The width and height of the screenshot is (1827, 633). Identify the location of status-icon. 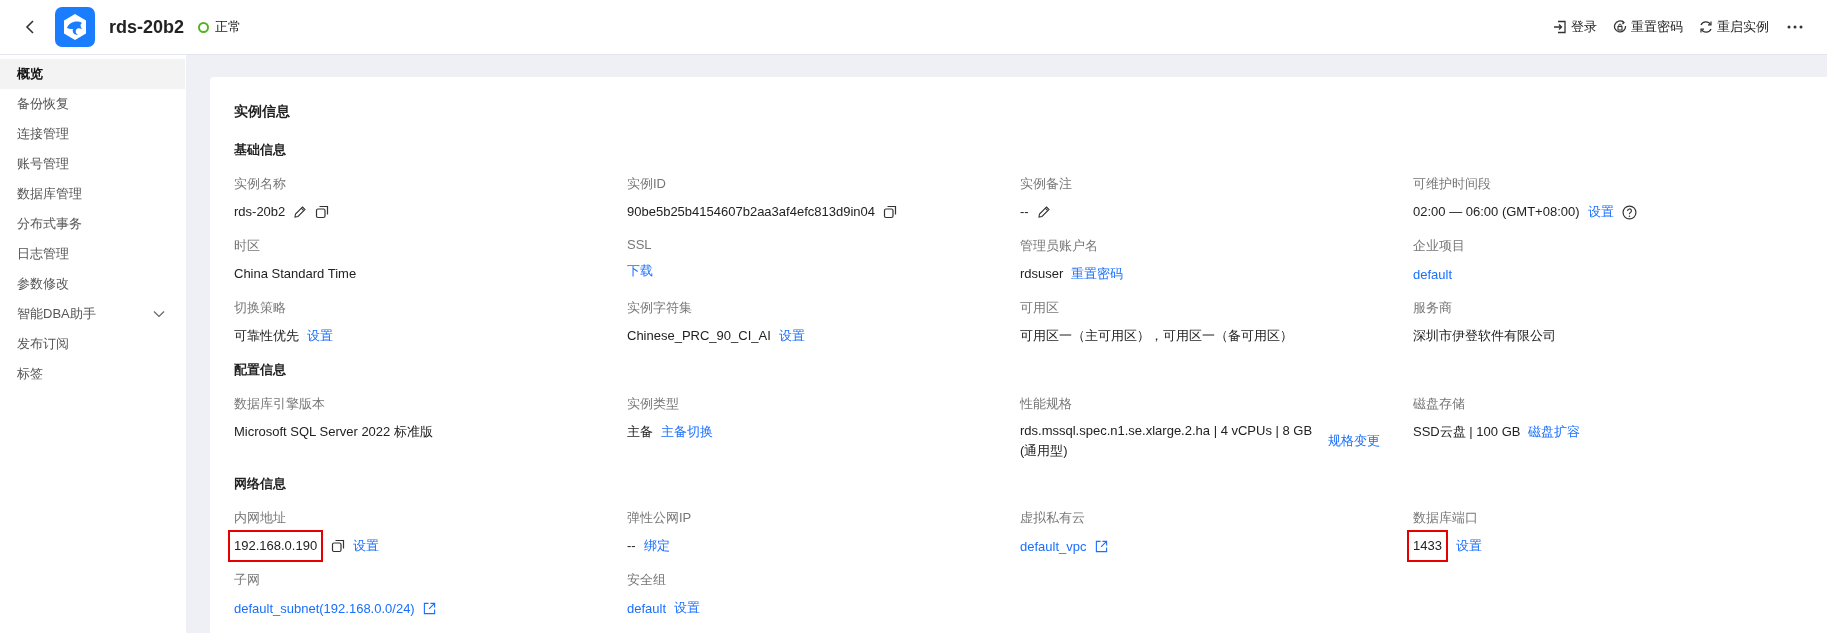
(204, 27).